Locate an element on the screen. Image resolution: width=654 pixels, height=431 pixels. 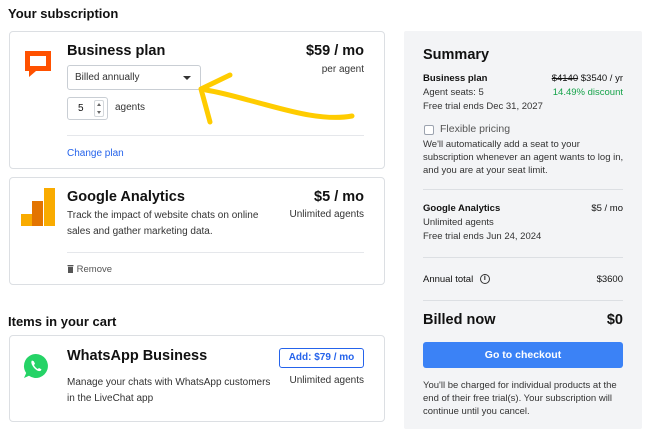
whatsapp-icon is located at coordinates (35, 365).